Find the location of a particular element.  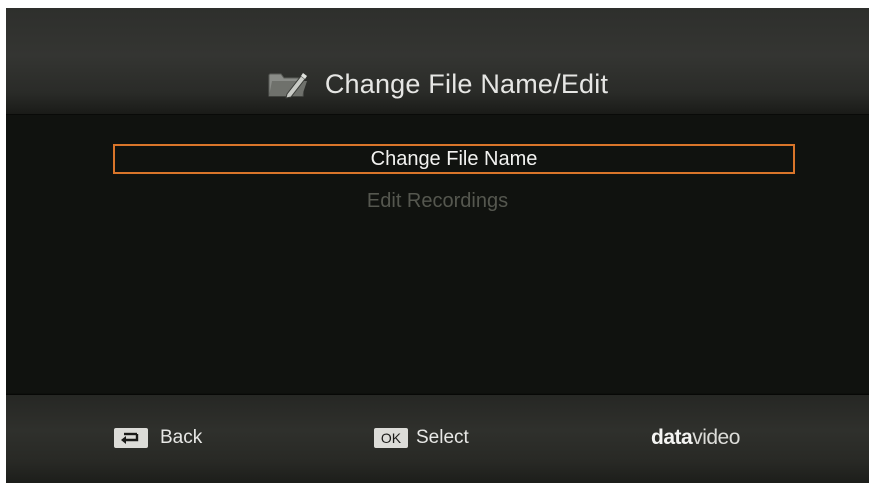

back-button: Back is located at coordinates (158, 438).